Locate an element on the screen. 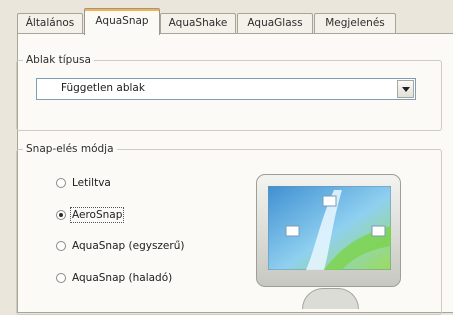  radio-label: AeroSnap is located at coordinates (97, 215).